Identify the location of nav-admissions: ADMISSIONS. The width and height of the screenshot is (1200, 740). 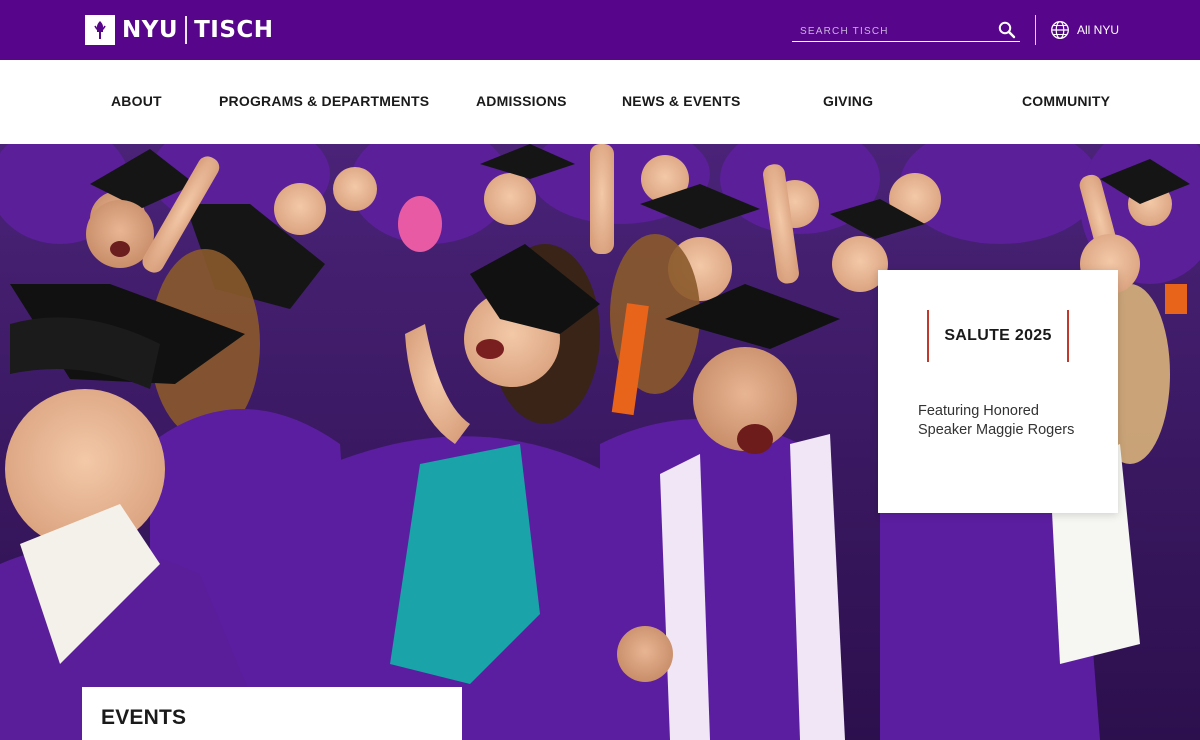
(521, 101).